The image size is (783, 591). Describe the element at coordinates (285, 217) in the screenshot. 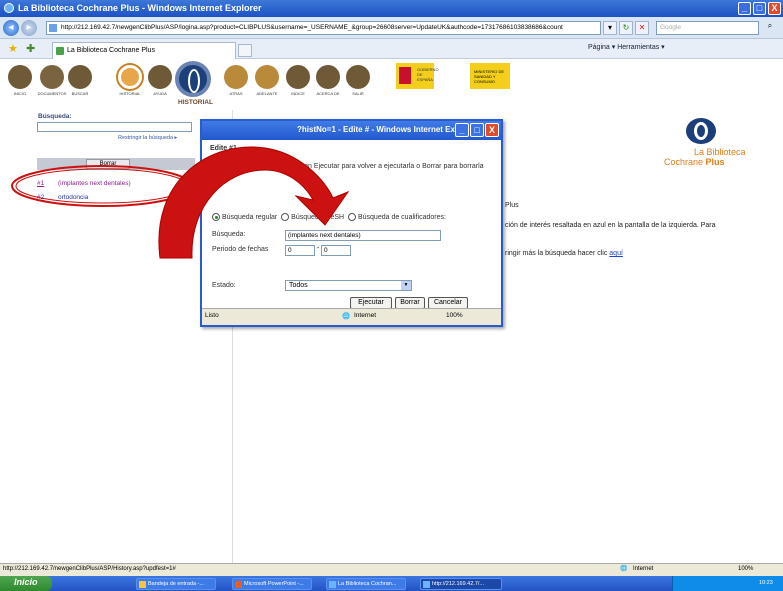

I see `radio-mesh` at that location.